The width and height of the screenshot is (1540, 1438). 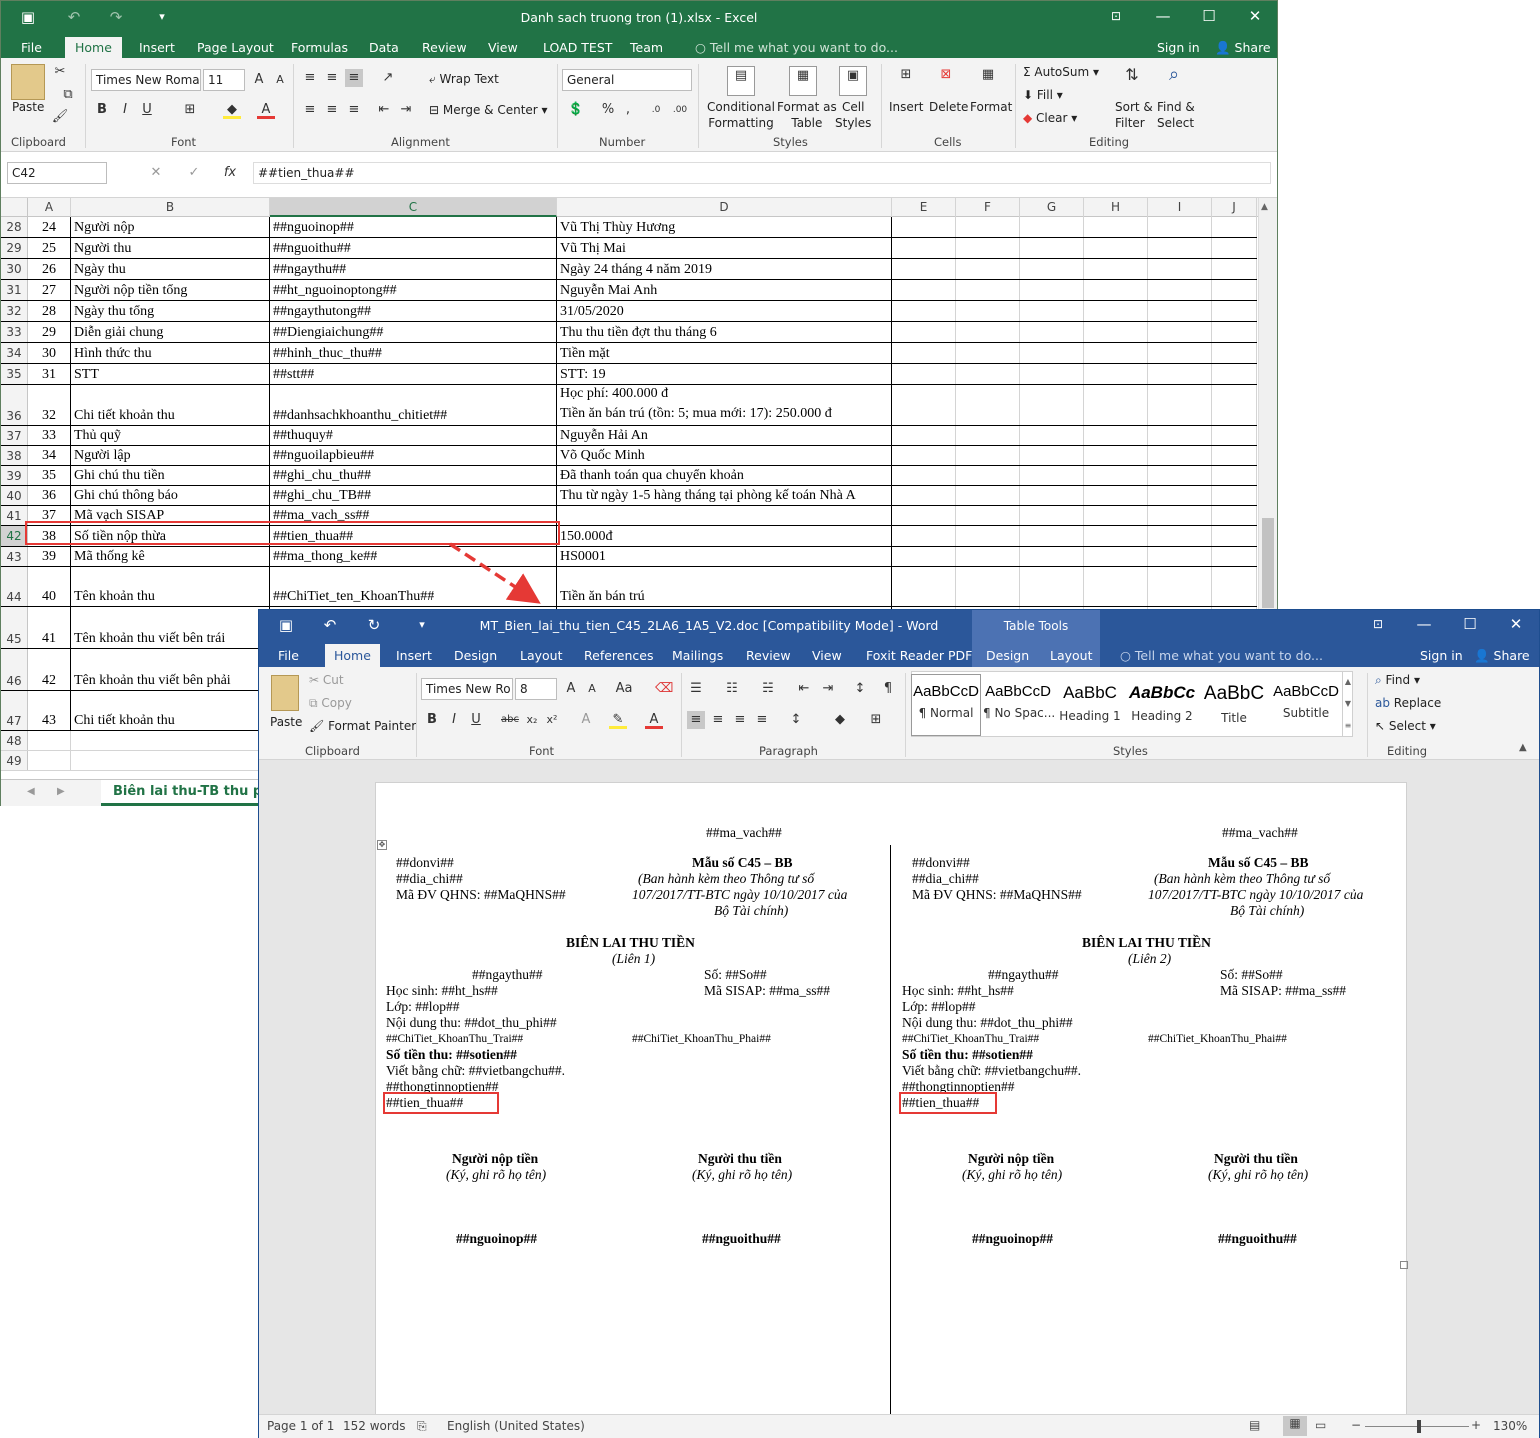 I want to click on next-sheet-icon: ▶, so click(x=61, y=791).